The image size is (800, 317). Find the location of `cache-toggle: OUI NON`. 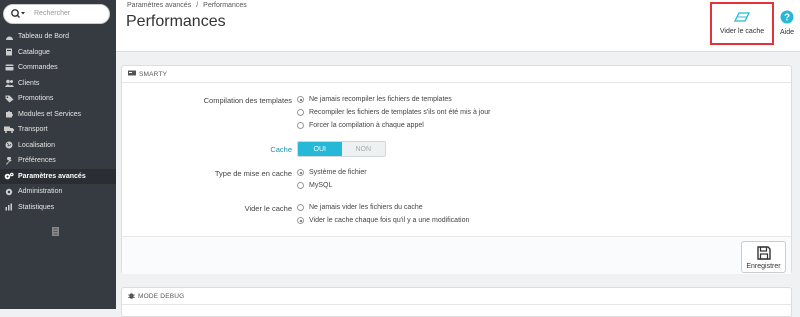

cache-toggle: OUI NON is located at coordinates (341, 149).